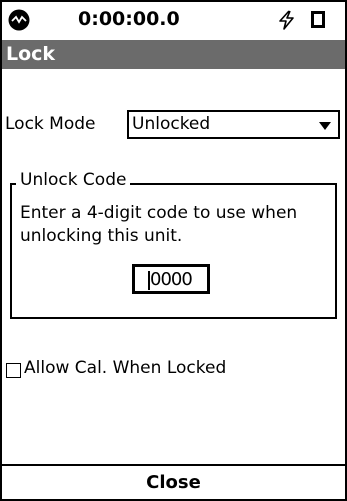 The image size is (347, 501). I want to click on lock-mode-label: Lock Mode, so click(50, 124).